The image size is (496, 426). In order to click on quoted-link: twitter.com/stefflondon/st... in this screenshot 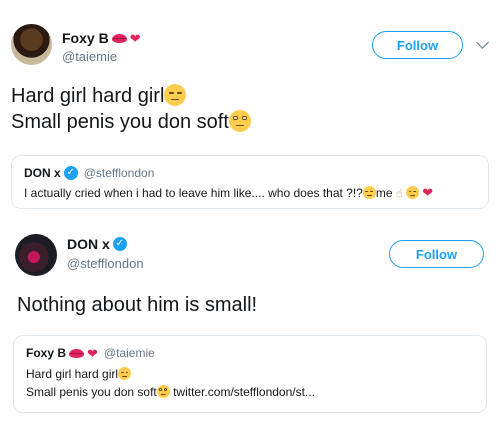, I will do `click(244, 392)`.